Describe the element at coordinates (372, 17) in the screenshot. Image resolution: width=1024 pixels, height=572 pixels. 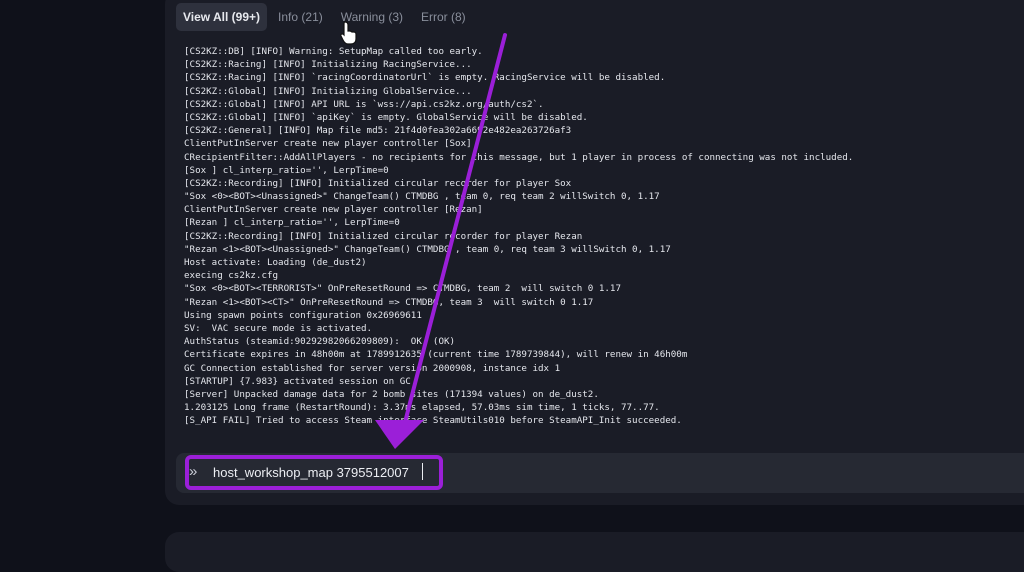
I see `tab-warning: Warning (3)` at that location.